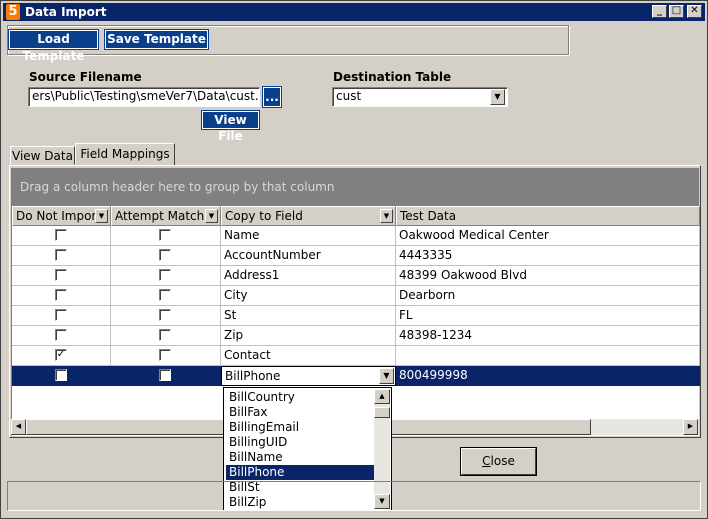 The width and height of the screenshot is (708, 519). Describe the element at coordinates (156, 39) in the screenshot. I see `save-template-button: Save Template` at that location.